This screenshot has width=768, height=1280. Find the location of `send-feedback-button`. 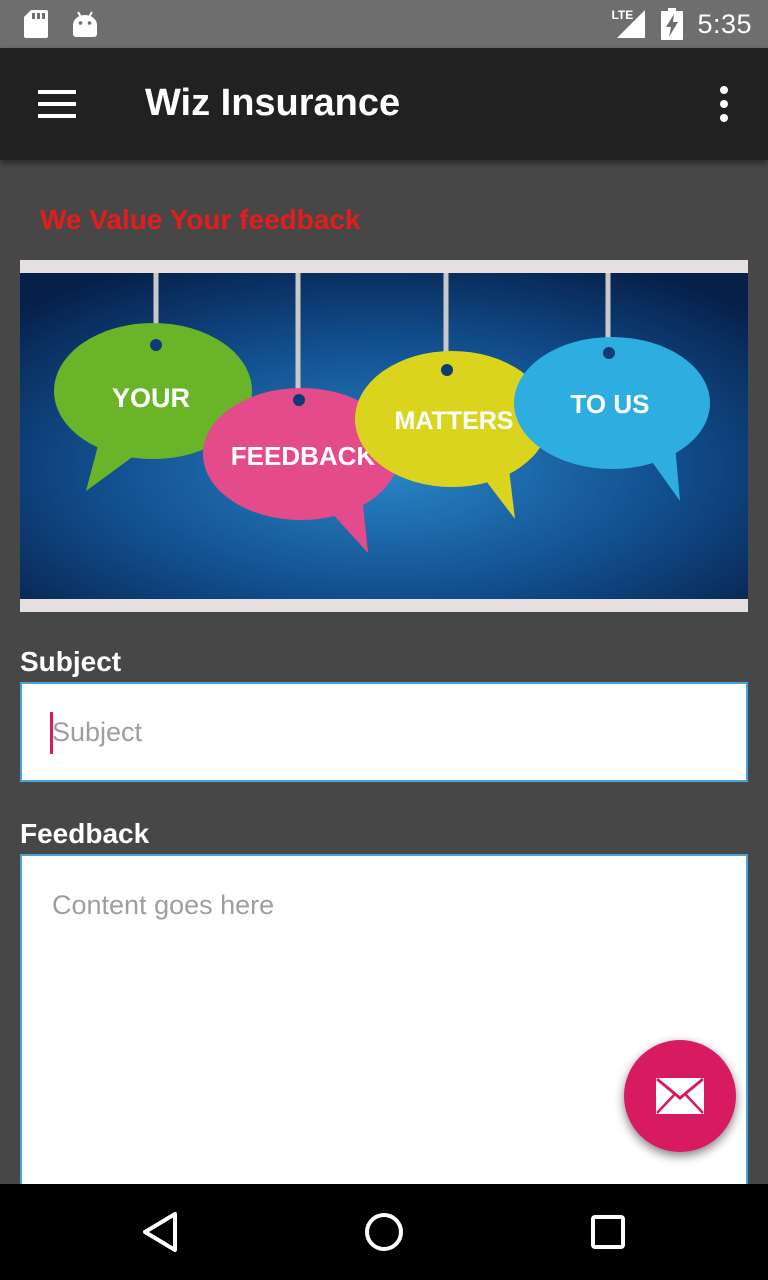

send-feedback-button is located at coordinates (680, 1096).